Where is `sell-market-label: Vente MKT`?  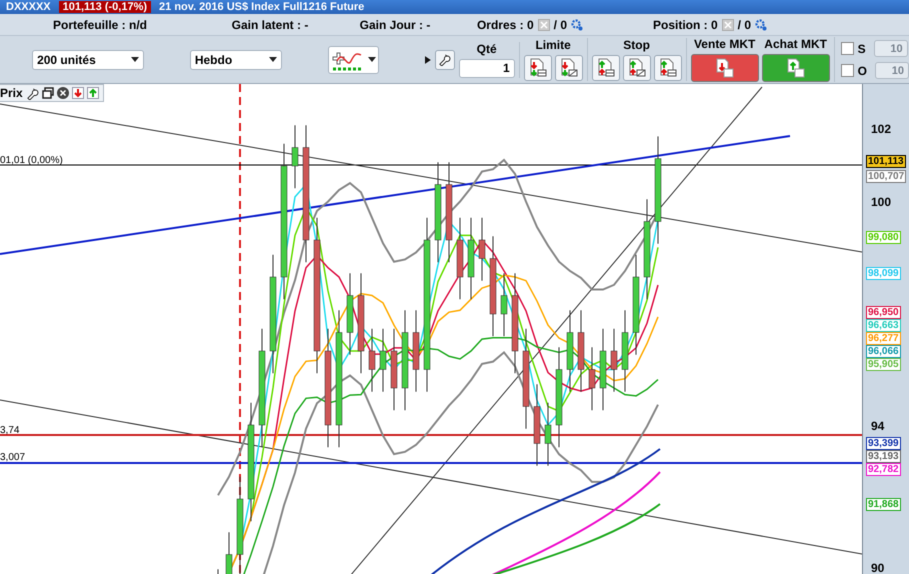 sell-market-label: Vente MKT is located at coordinates (725, 44).